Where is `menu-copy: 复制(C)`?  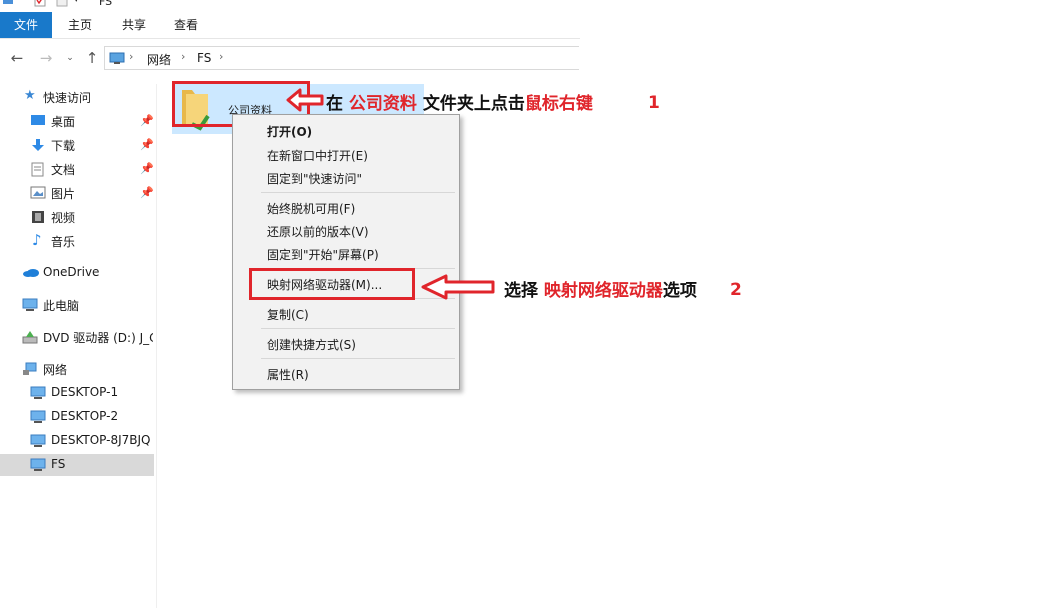
menu-copy: 复制(C) is located at coordinates (288, 314).